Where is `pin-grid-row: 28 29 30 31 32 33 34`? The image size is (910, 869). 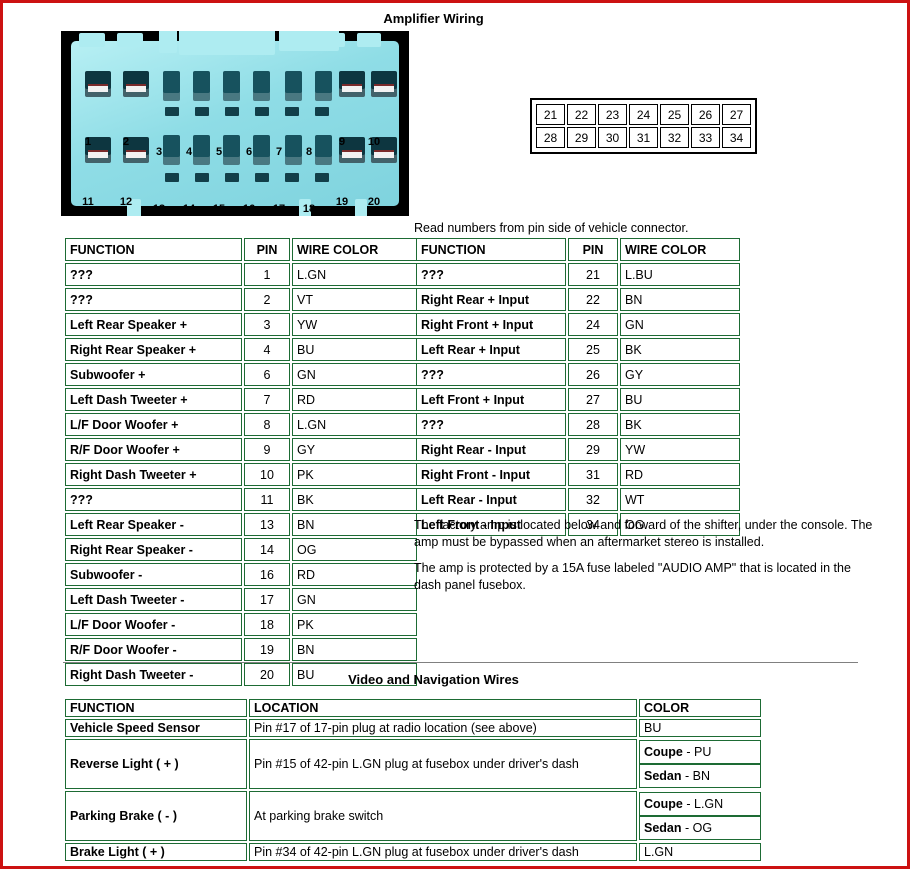
pin-grid-row: 28 29 30 31 32 33 34 is located at coordinates (643, 137).